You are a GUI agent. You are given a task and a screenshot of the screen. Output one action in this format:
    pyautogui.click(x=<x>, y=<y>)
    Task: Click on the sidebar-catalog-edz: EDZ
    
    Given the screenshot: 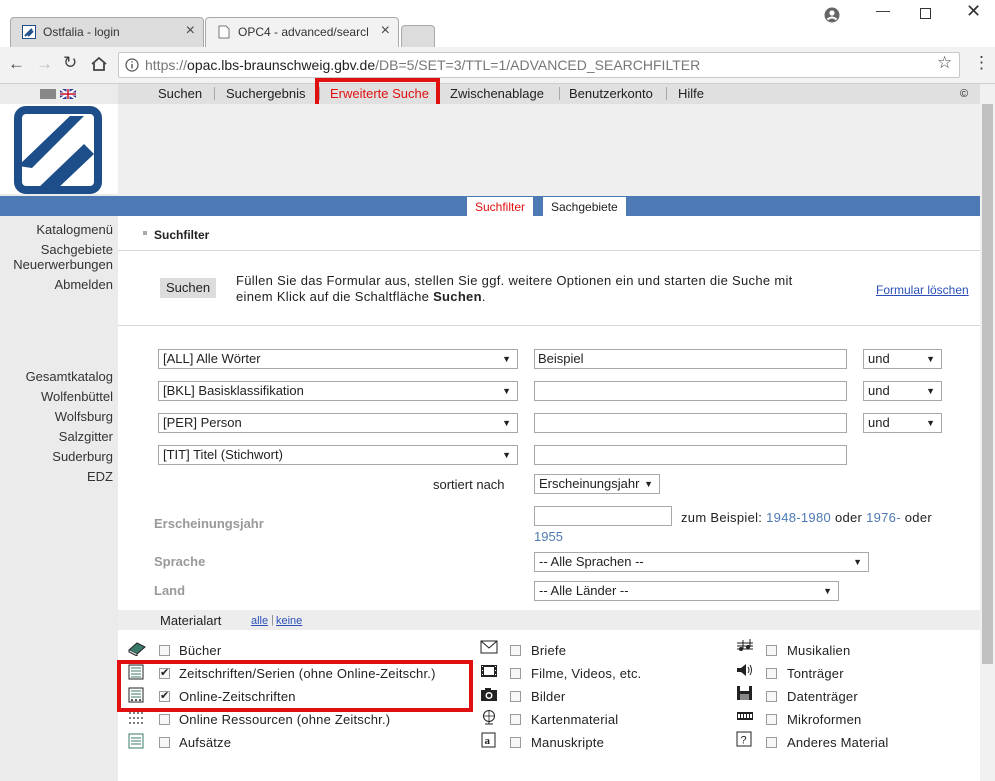 What is the action you would take?
    pyautogui.click(x=100, y=476)
    